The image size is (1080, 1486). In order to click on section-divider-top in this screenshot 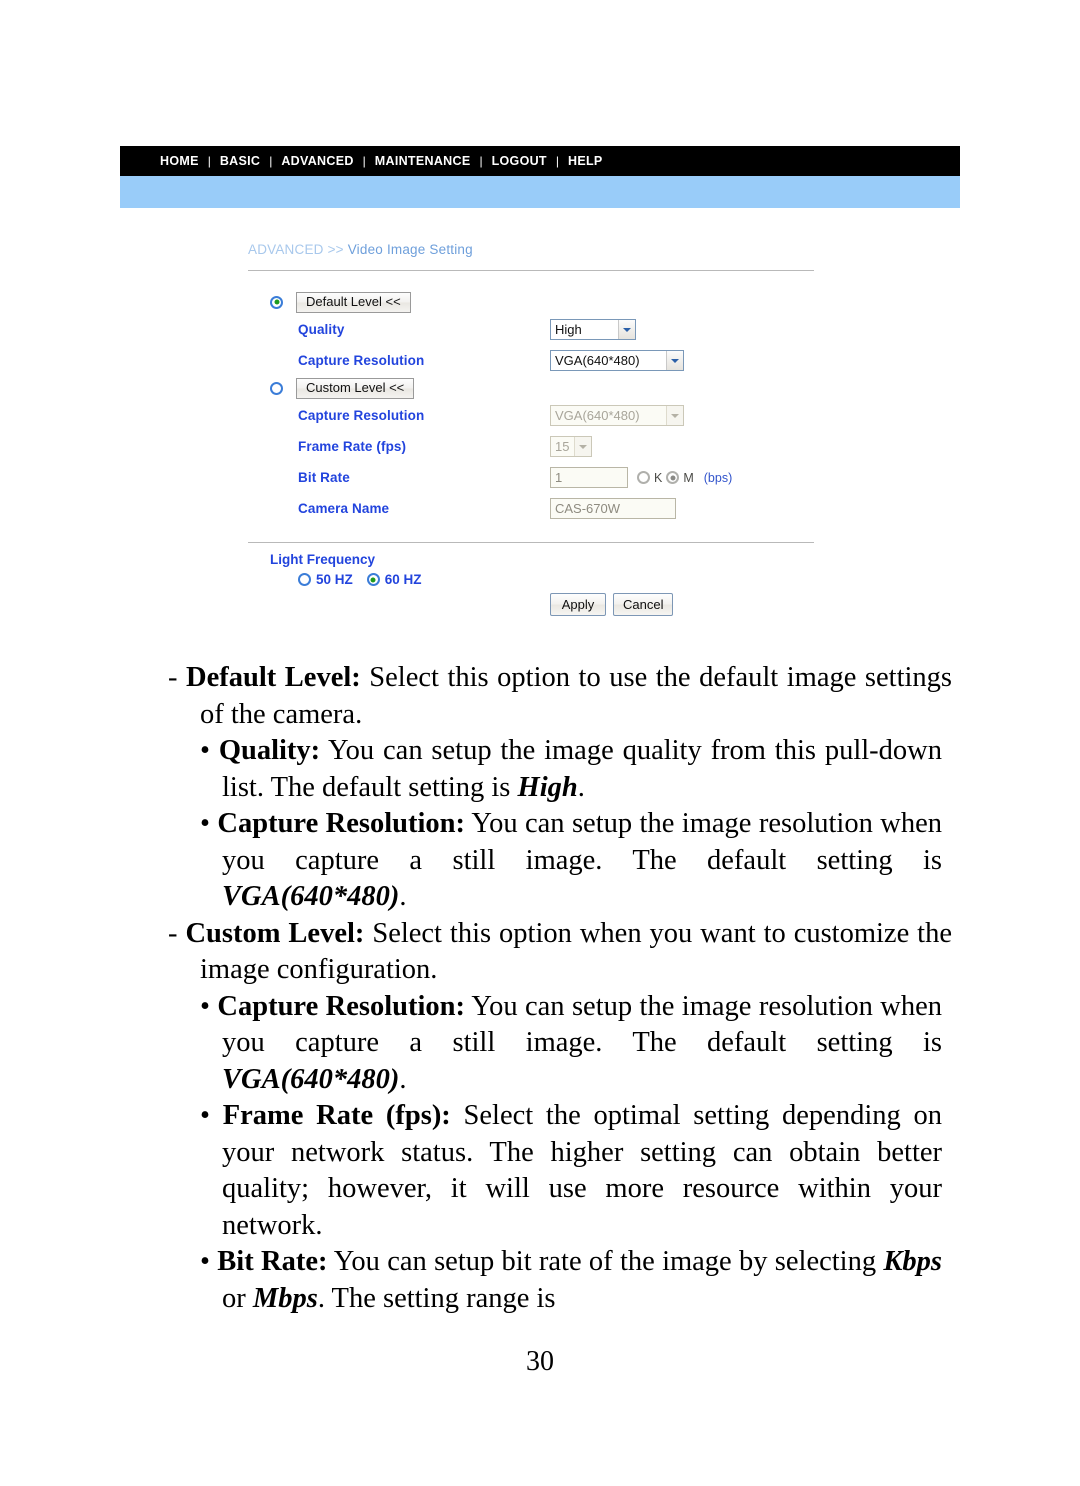, I will do `click(531, 270)`.